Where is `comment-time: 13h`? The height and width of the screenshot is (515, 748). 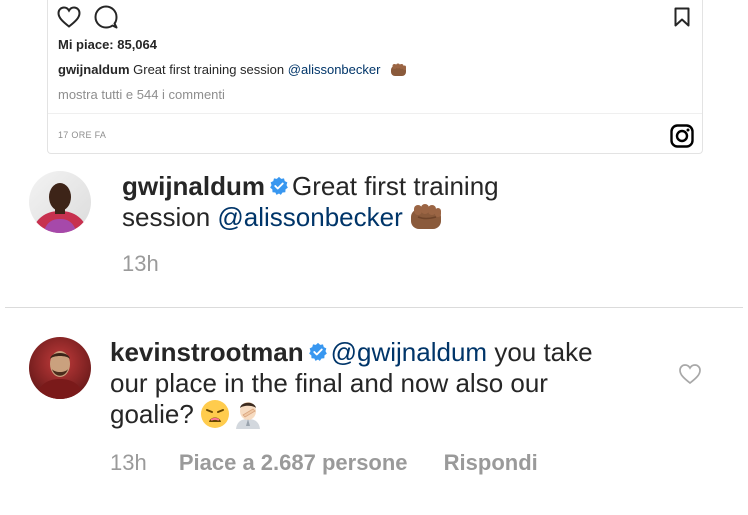
comment-time: 13h is located at coordinates (128, 462).